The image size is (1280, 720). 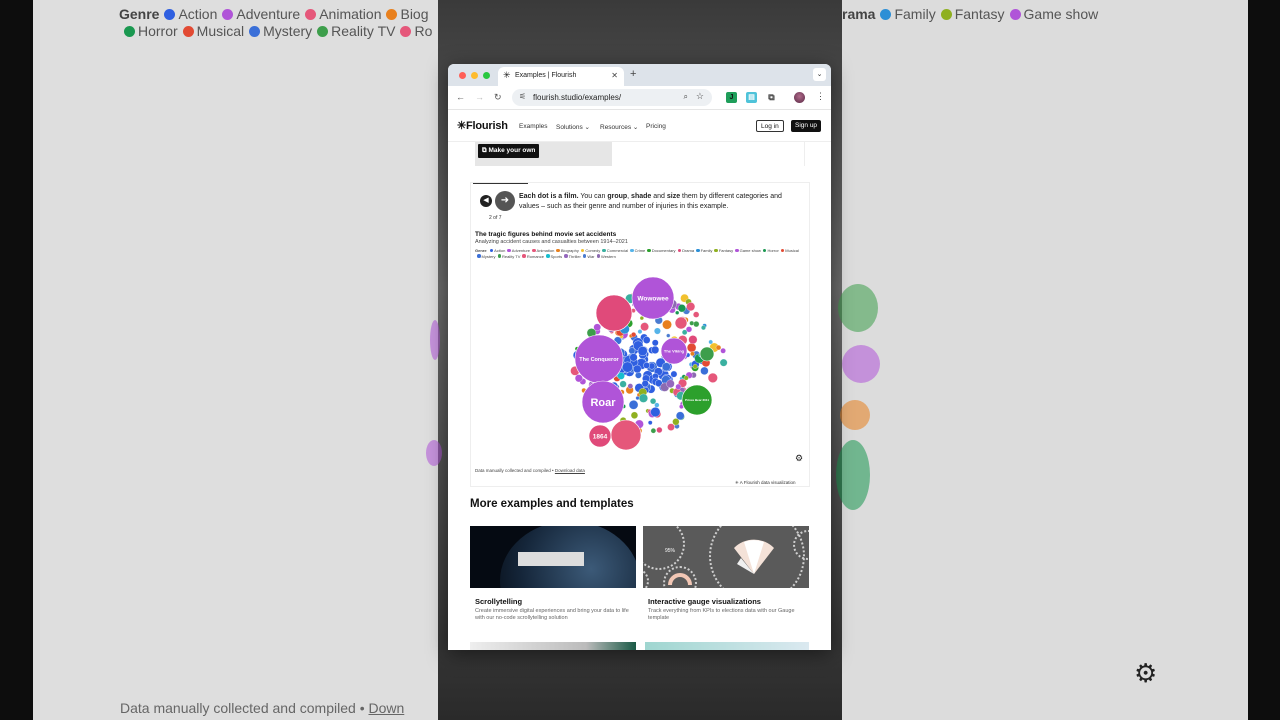 What do you see at coordinates (686, 97) in the screenshot?
I see `zoom-search-icon: ⌕` at bounding box center [686, 97].